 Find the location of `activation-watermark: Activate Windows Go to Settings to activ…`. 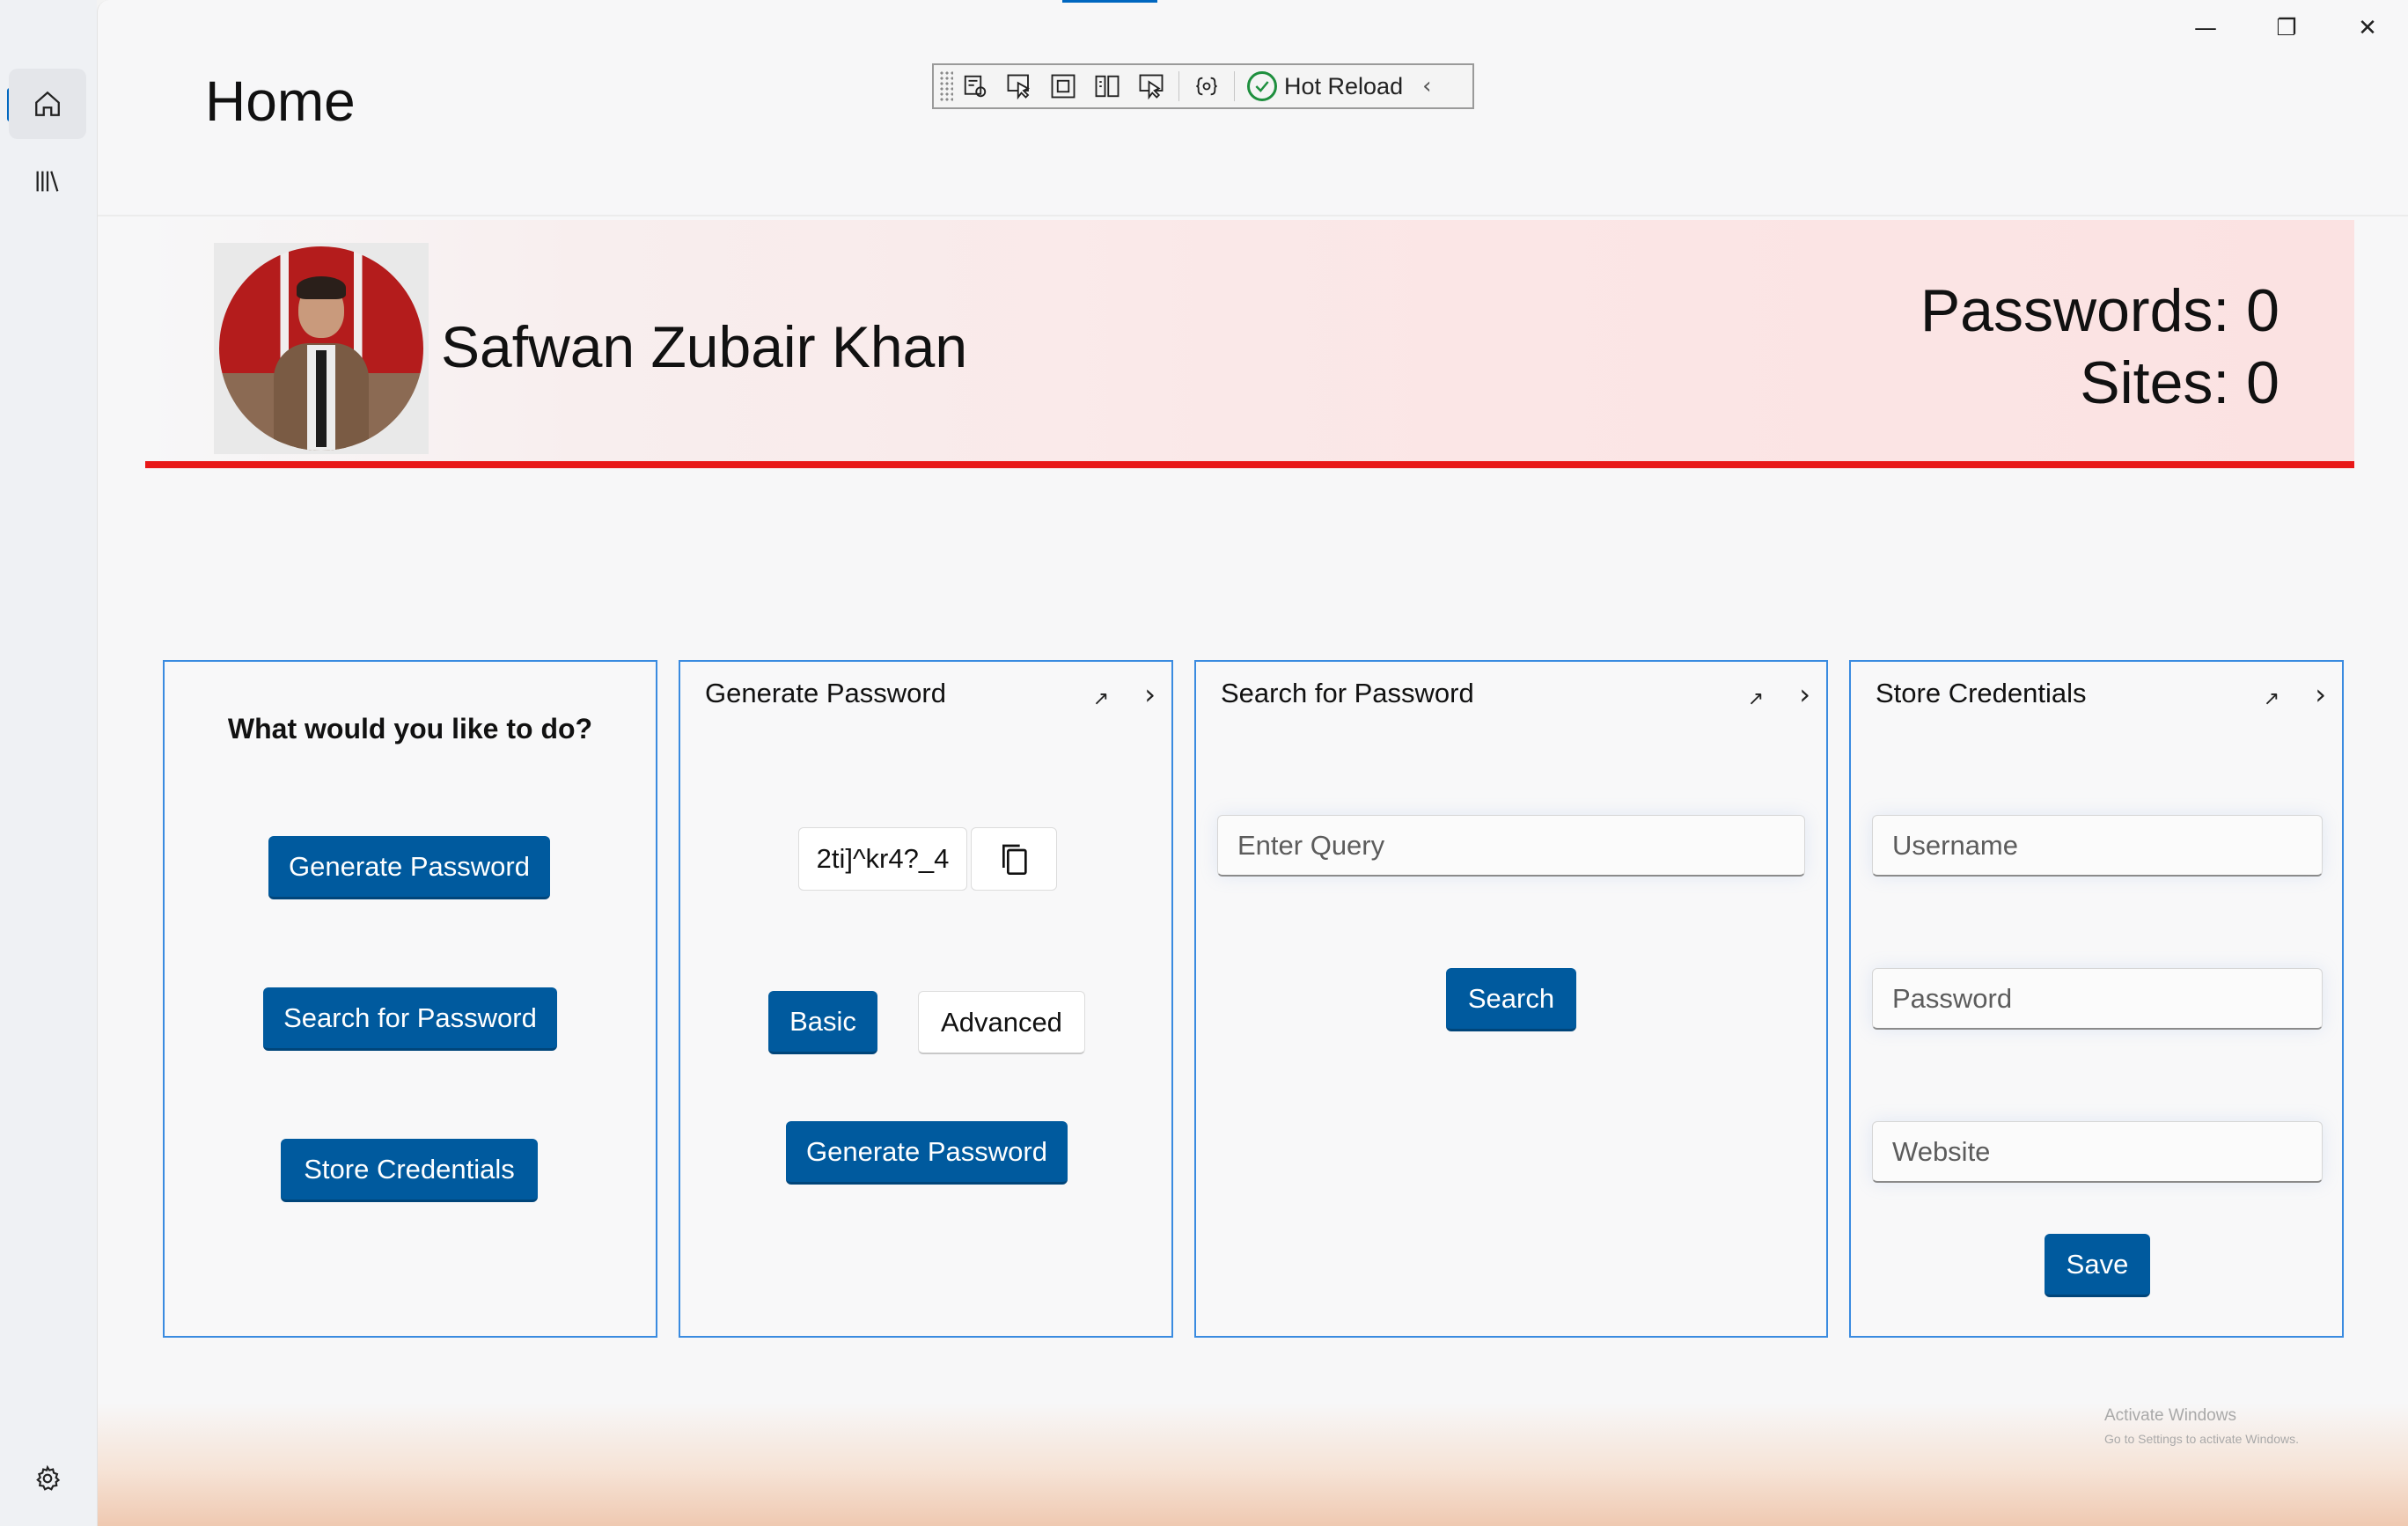

activation-watermark: Activate Windows Go to Settings to activ… is located at coordinates (2201, 1427).